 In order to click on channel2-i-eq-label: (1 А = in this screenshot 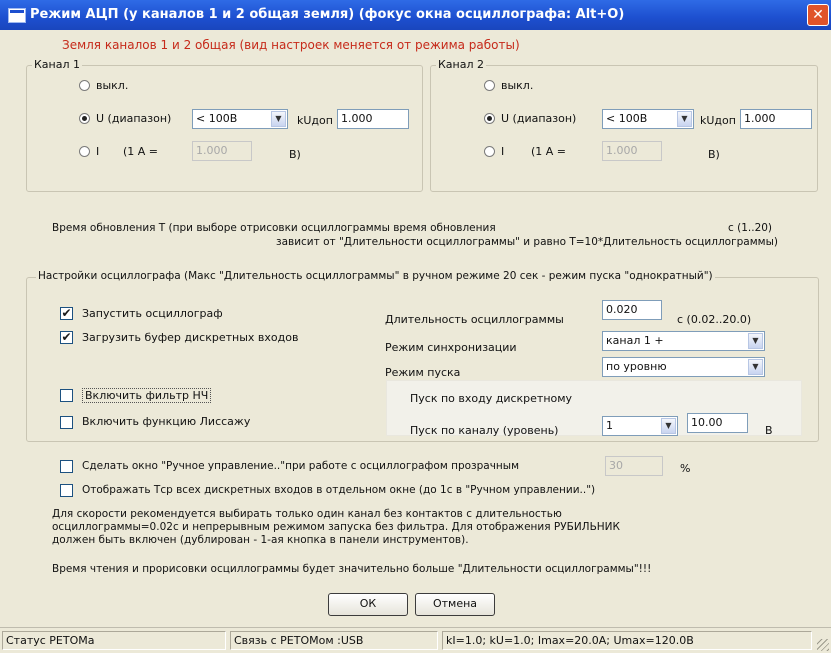, I will do `click(549, 151)`.